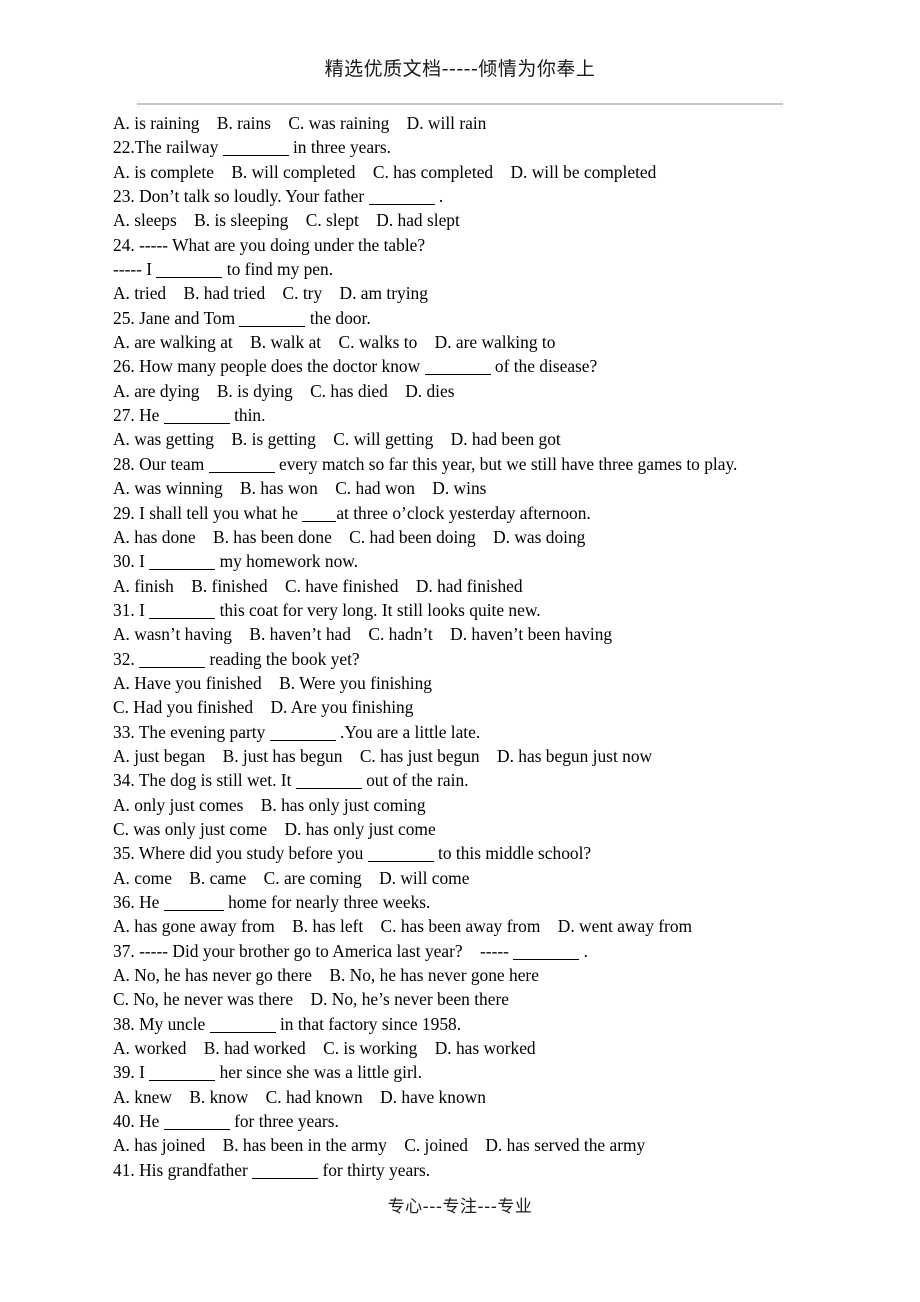 Image resolution: width=920 pixels, height=1302 pixels. What do you see at coordinates (460, 69) in the screenshot?
I see `header-title: 精选优质文档-----倾情为你奉上` at bounding box center [460, 69].